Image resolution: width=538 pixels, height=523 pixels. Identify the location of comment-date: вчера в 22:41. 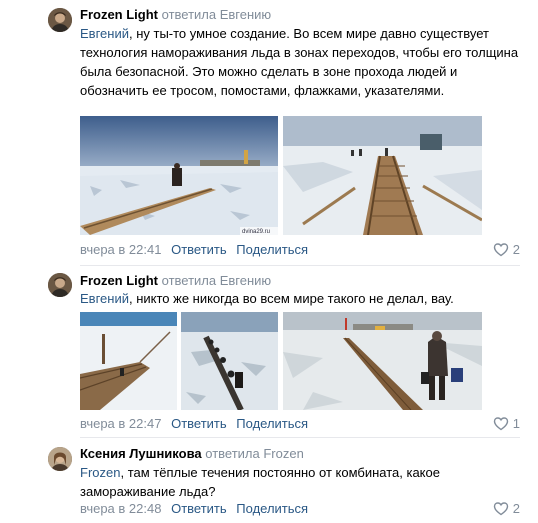
(120, 249).